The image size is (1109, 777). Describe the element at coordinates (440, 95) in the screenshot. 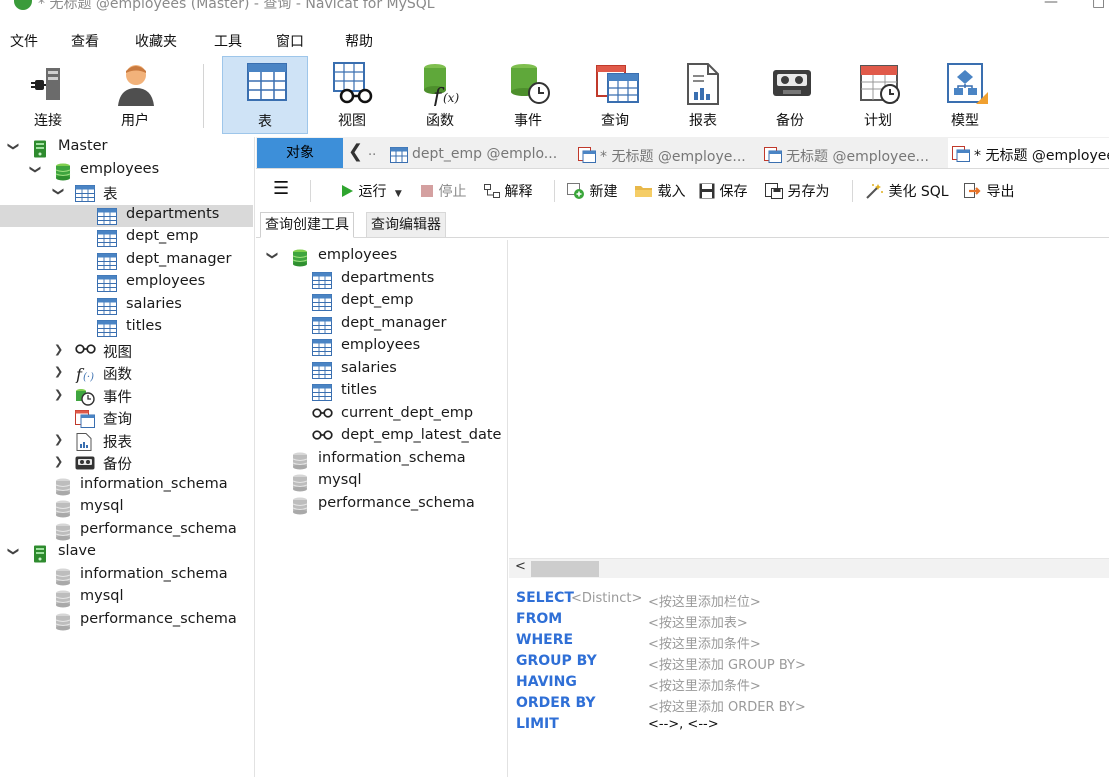

I see `toolbar-function-button: f (x) 函数` at that location.